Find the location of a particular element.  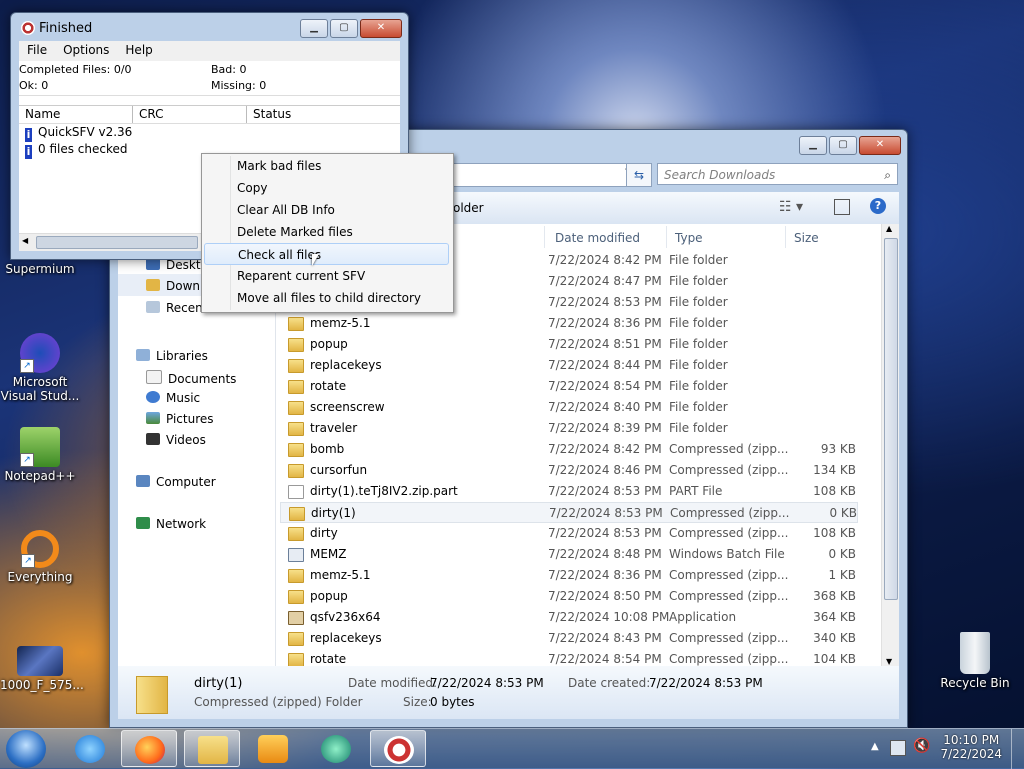

file-list-header: Name CRC Status is located at coordinates (209, 114).